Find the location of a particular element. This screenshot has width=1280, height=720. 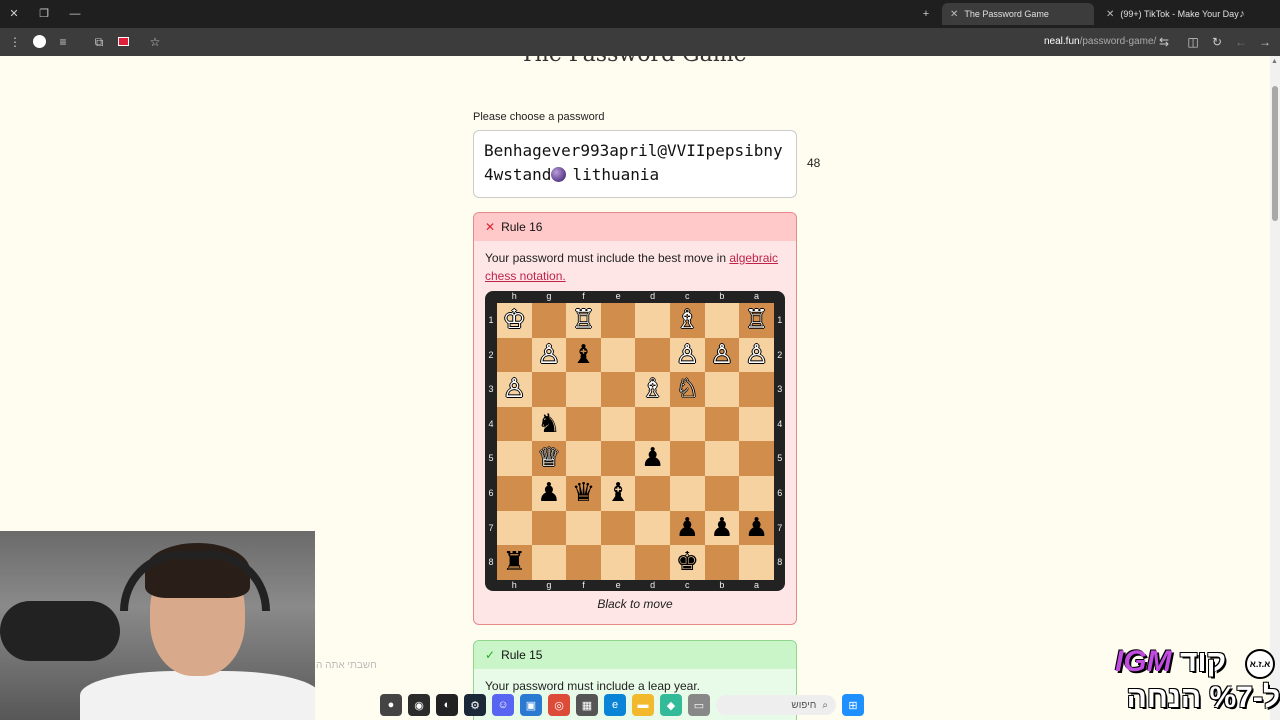

profile-icon is located at coordinates (39, 42).